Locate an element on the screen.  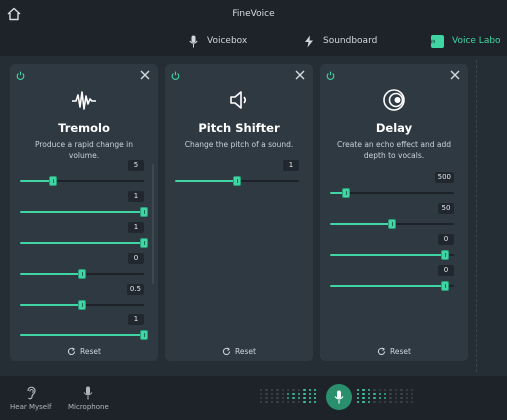
effect-slider: 500 is located at coordinates (392, 187).